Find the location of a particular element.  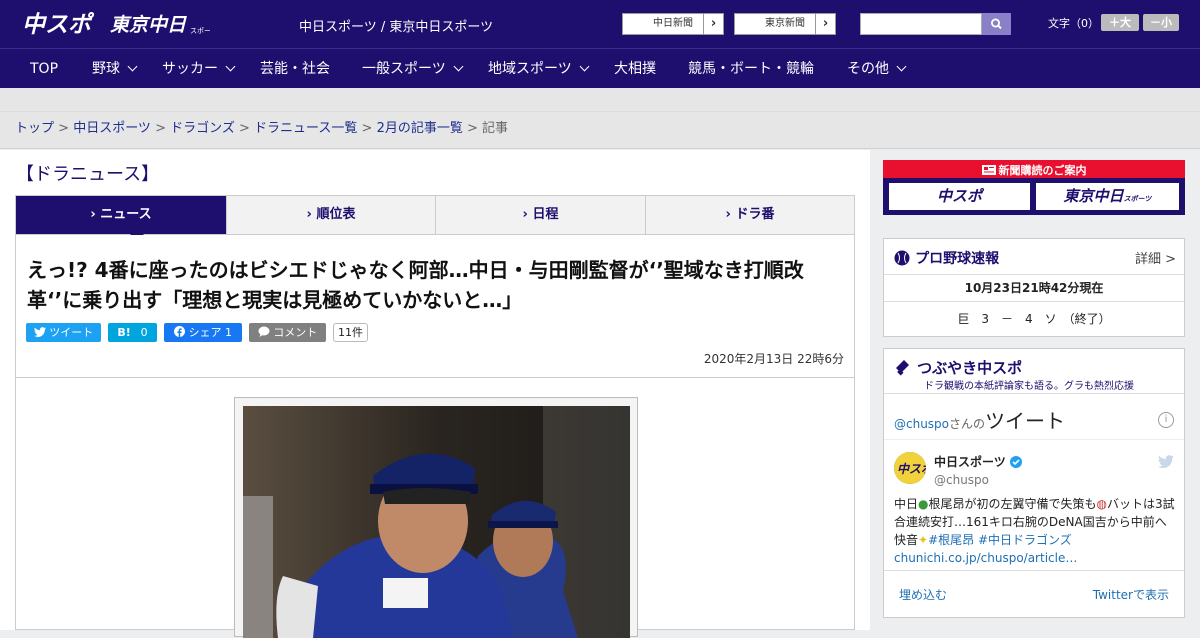

hatena-icon: B! is located at coordinates (124, 332).